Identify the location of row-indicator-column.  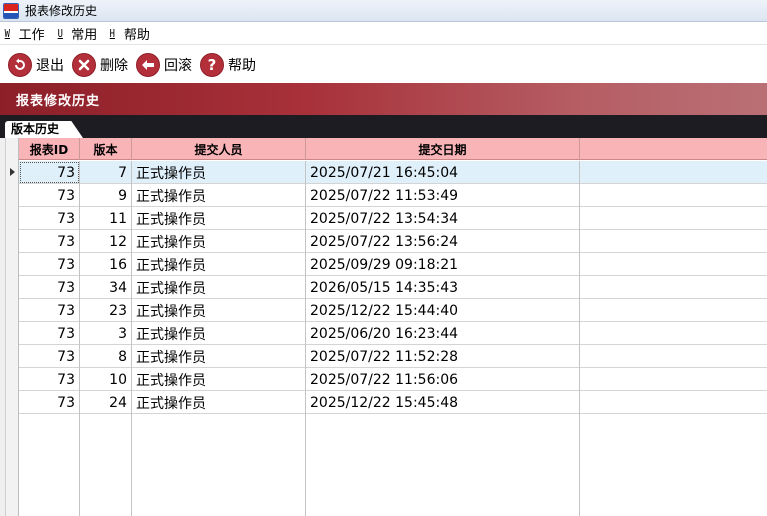
(12, 327).